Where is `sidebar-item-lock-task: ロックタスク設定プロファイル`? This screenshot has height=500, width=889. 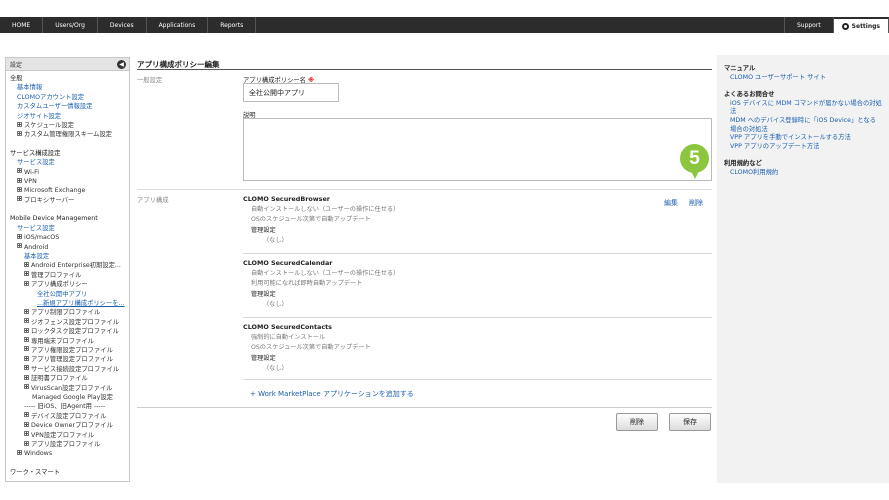 sidebar-item-lock-task: ロックタスク設定プロファイル is located at coordinates (69, 331).